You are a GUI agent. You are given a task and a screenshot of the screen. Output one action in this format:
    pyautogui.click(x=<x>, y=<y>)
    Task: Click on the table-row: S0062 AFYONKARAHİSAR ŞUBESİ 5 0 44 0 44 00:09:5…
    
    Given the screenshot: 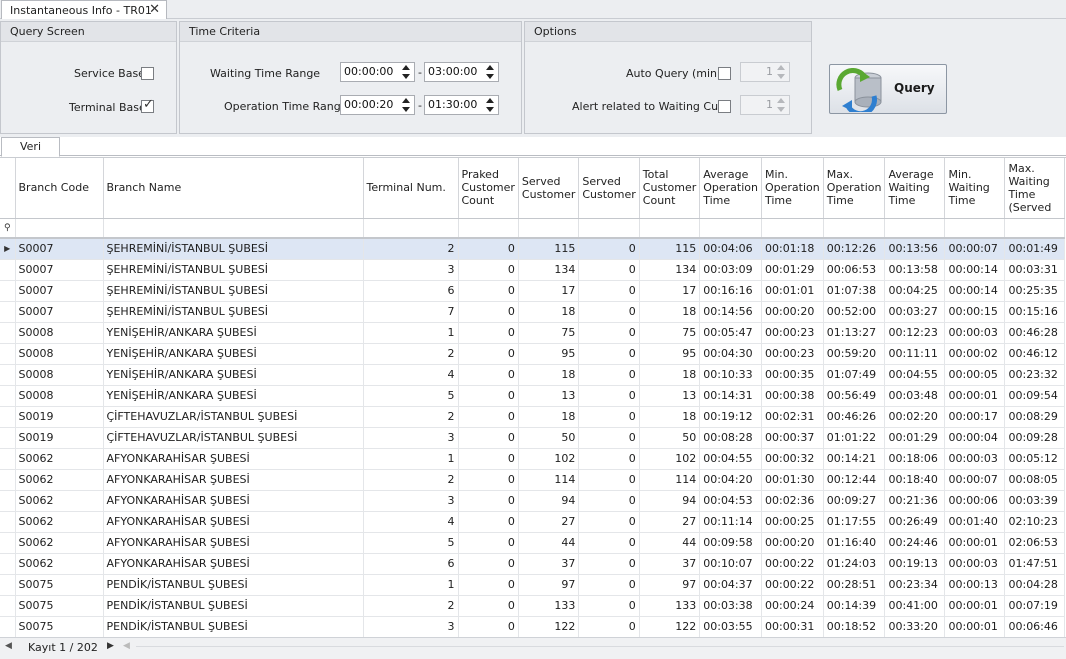 What is the action you would take?
    pyautogui.click(x=533, y=543)
    